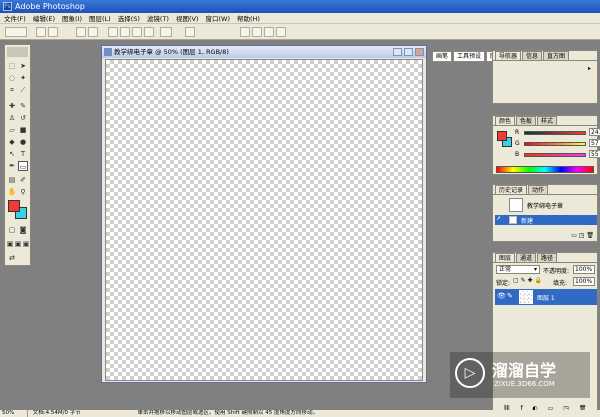 This screenshot has width=600, height=417. I want to click on eyedropper-icon: ✐, so click(23, 180).